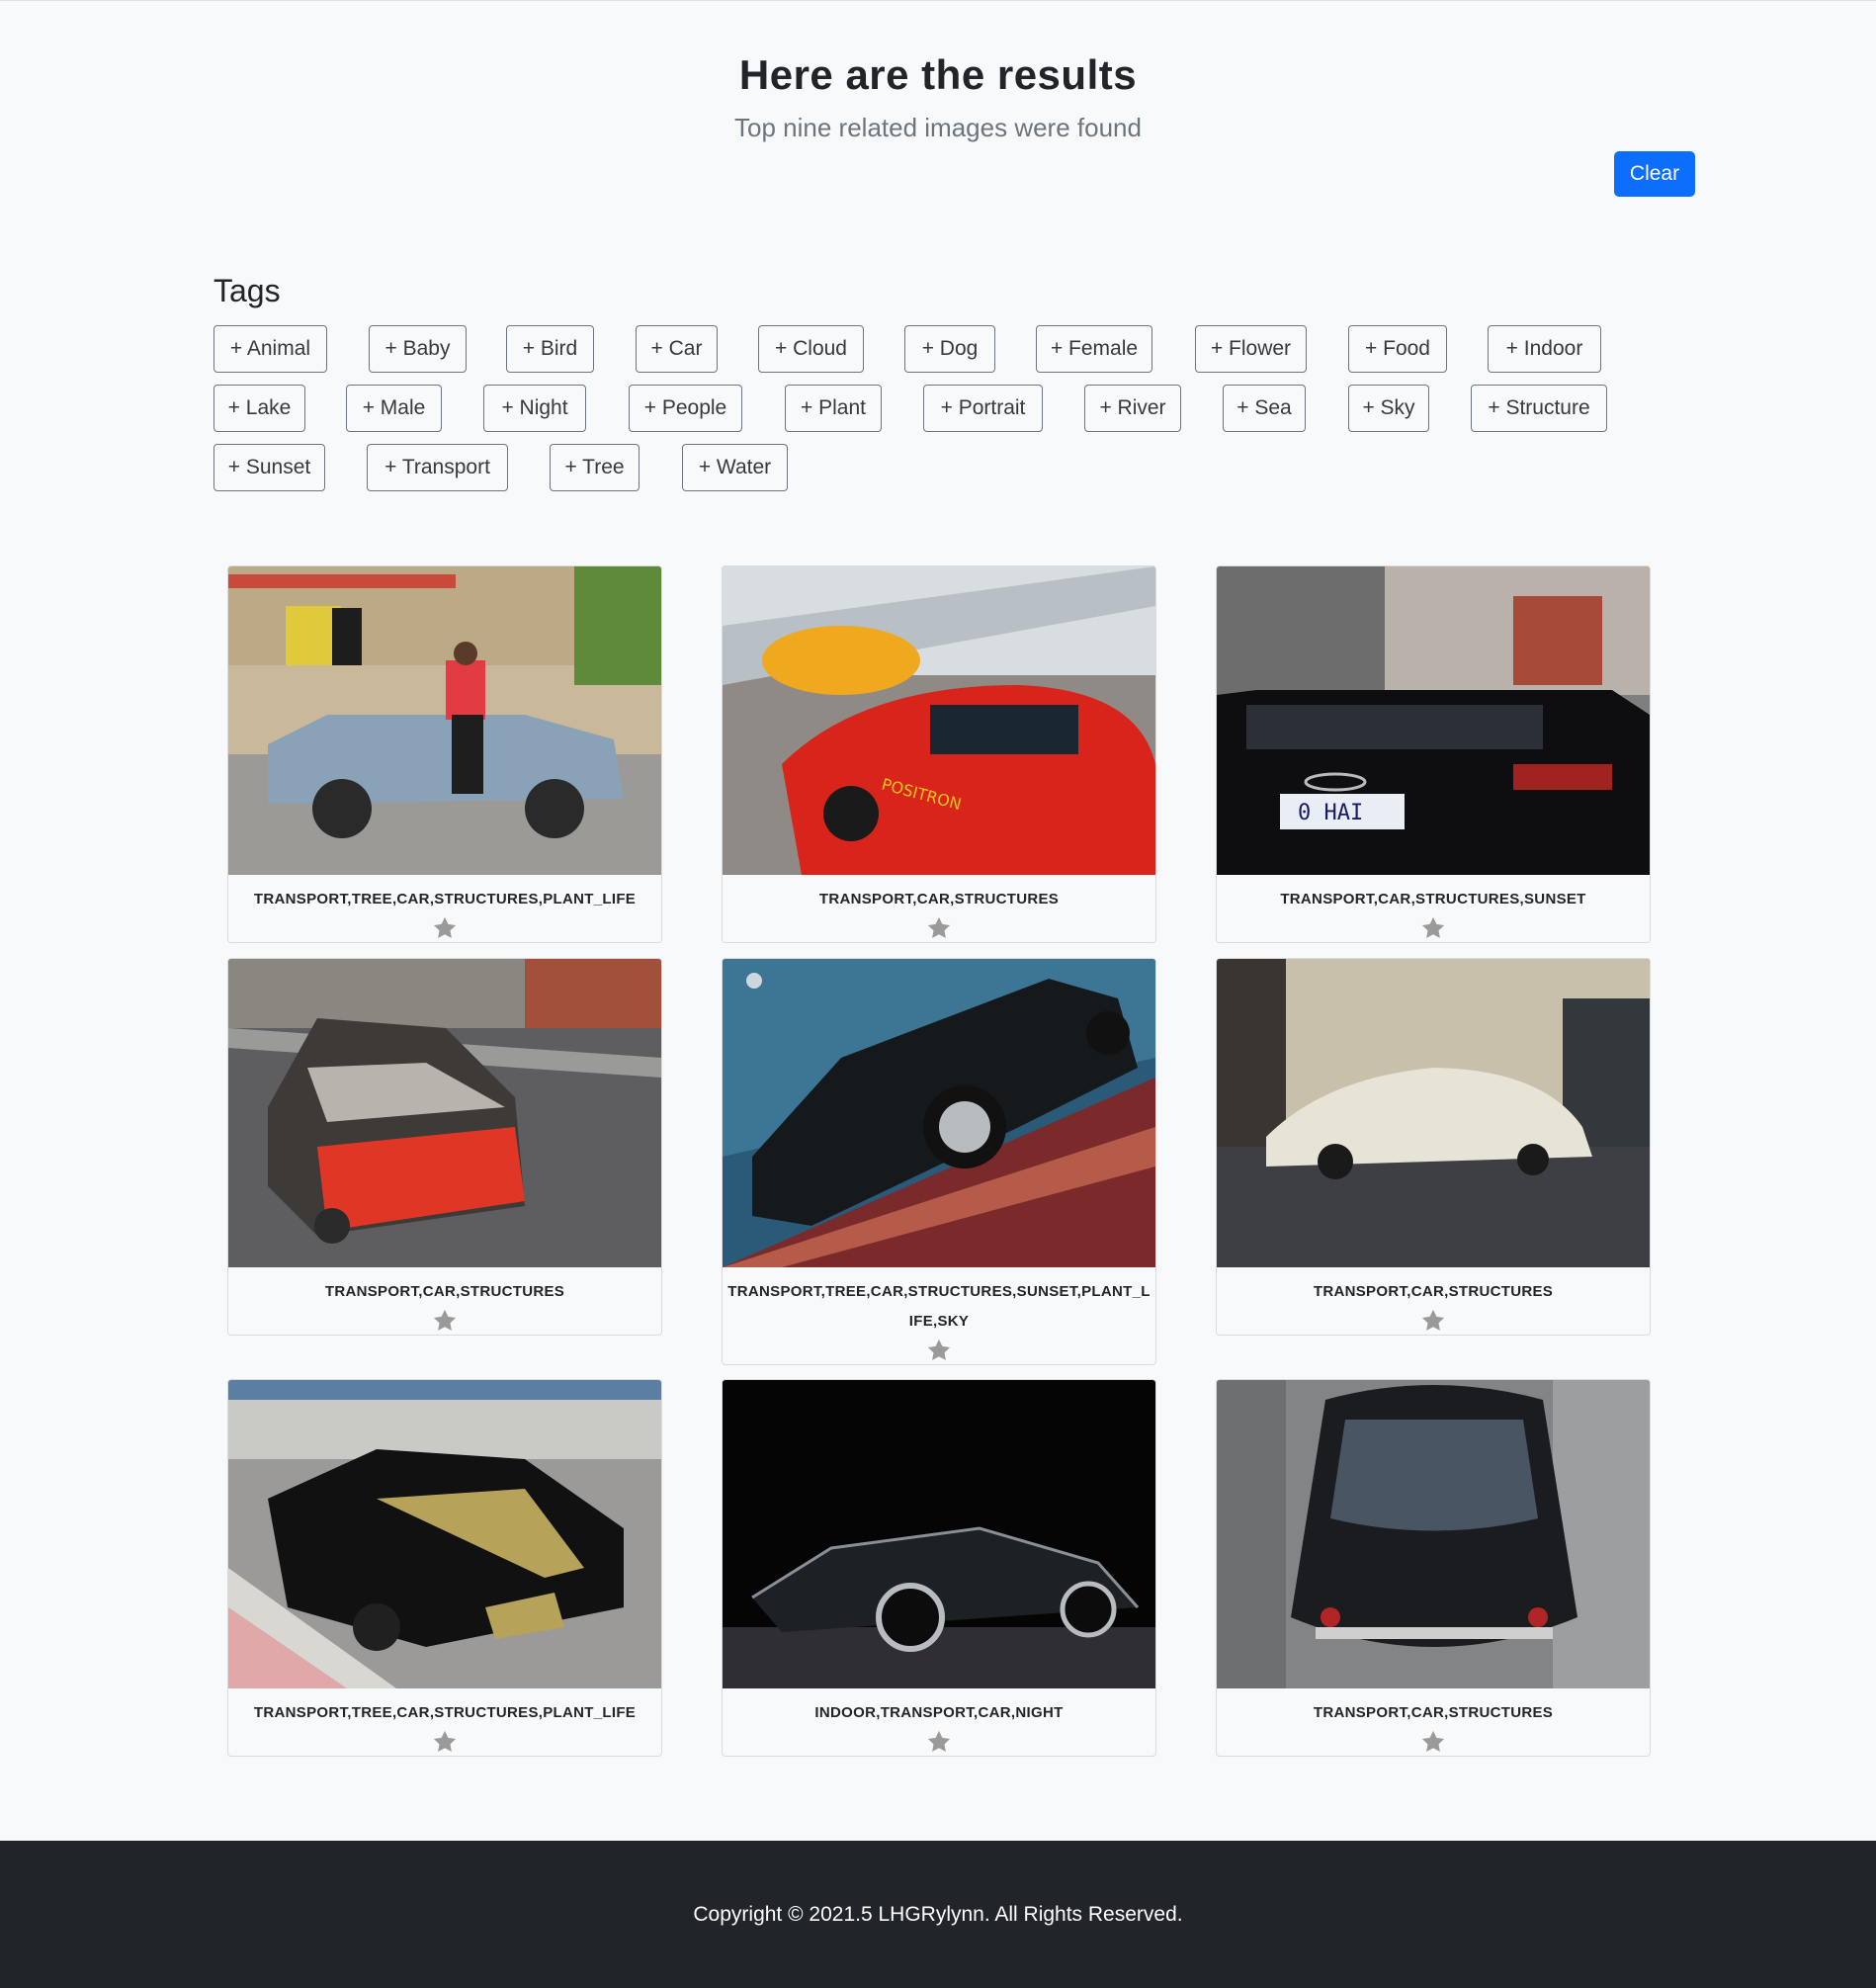 Image resolution: width=1876 pixels, height=1988 pixels. I want to click on page-subtitle: Top nine related images were found, so click(938, 127).